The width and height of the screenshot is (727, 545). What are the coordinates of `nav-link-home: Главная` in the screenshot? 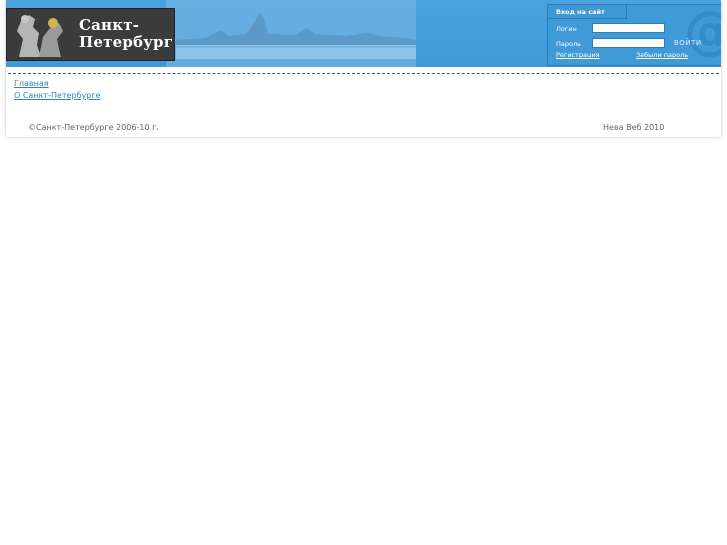 It's located at (31, 83).